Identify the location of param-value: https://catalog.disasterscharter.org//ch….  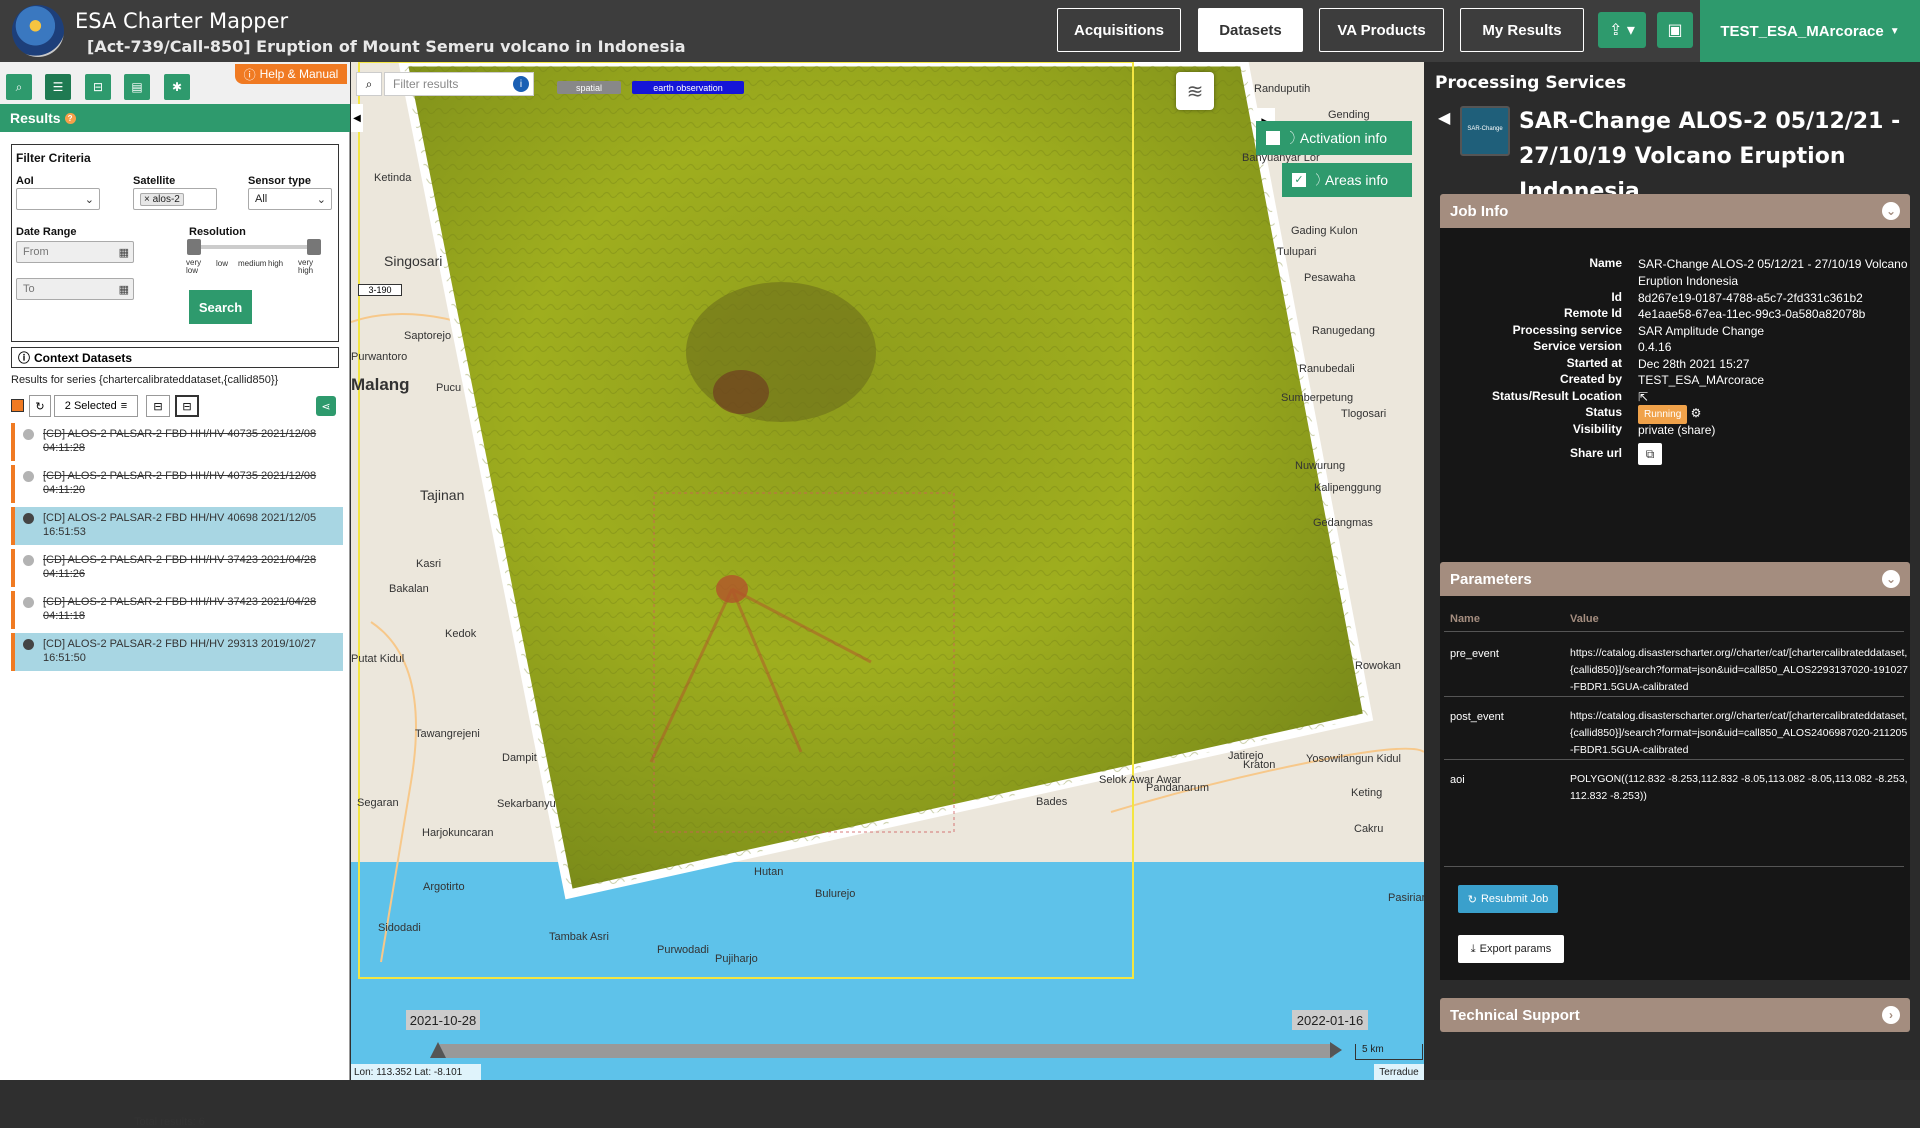
(1739, 670).